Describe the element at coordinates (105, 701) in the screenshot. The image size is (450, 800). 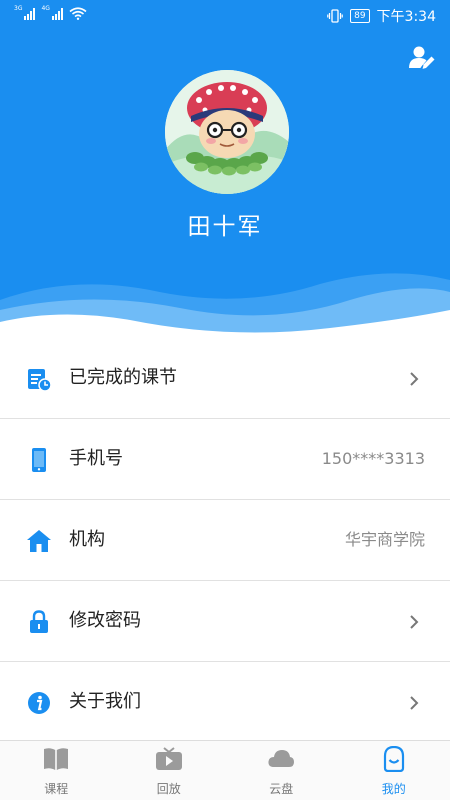
I see `menu-item-label: 关于我们` at that location.